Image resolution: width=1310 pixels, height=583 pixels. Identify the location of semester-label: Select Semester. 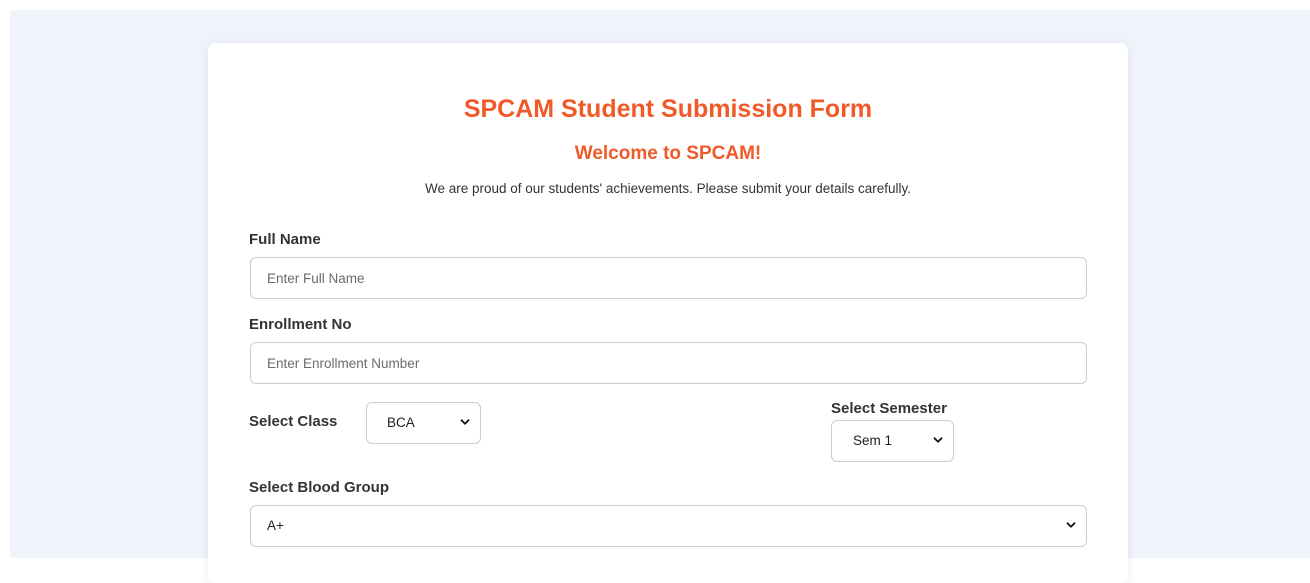
(889, 408).